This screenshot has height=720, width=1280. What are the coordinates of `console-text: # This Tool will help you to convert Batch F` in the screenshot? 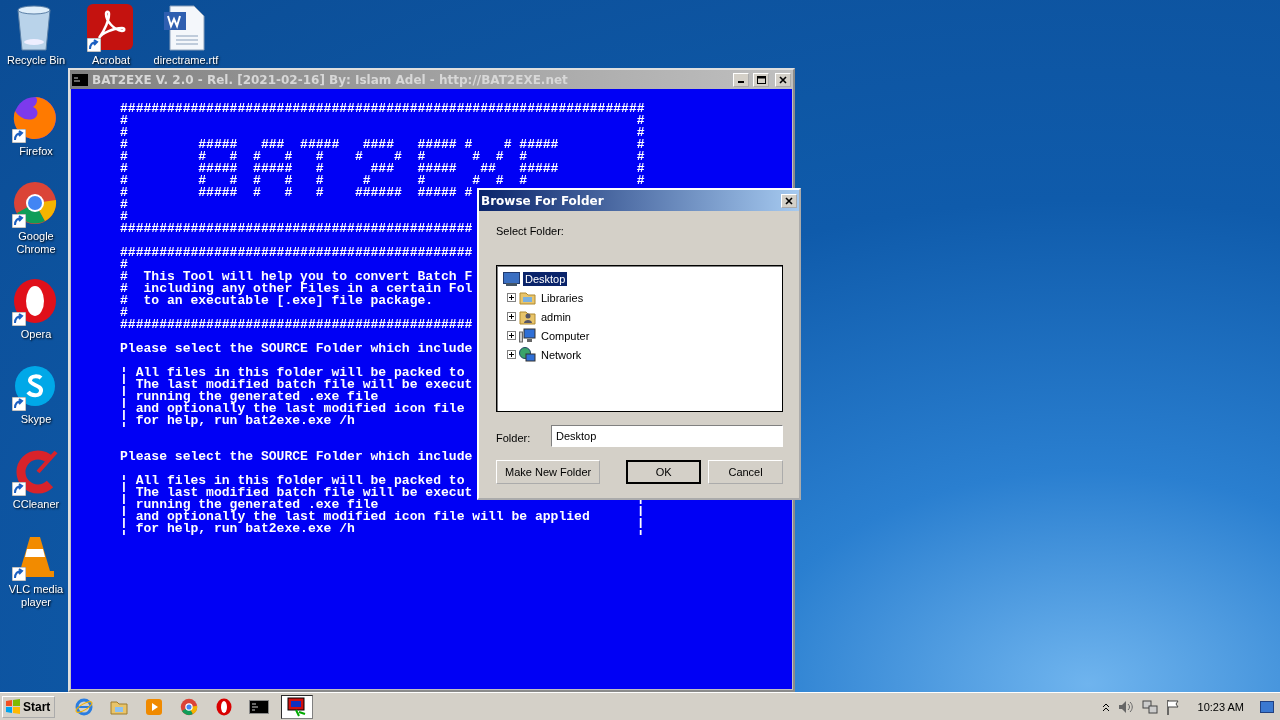 It's located at (296, 277).